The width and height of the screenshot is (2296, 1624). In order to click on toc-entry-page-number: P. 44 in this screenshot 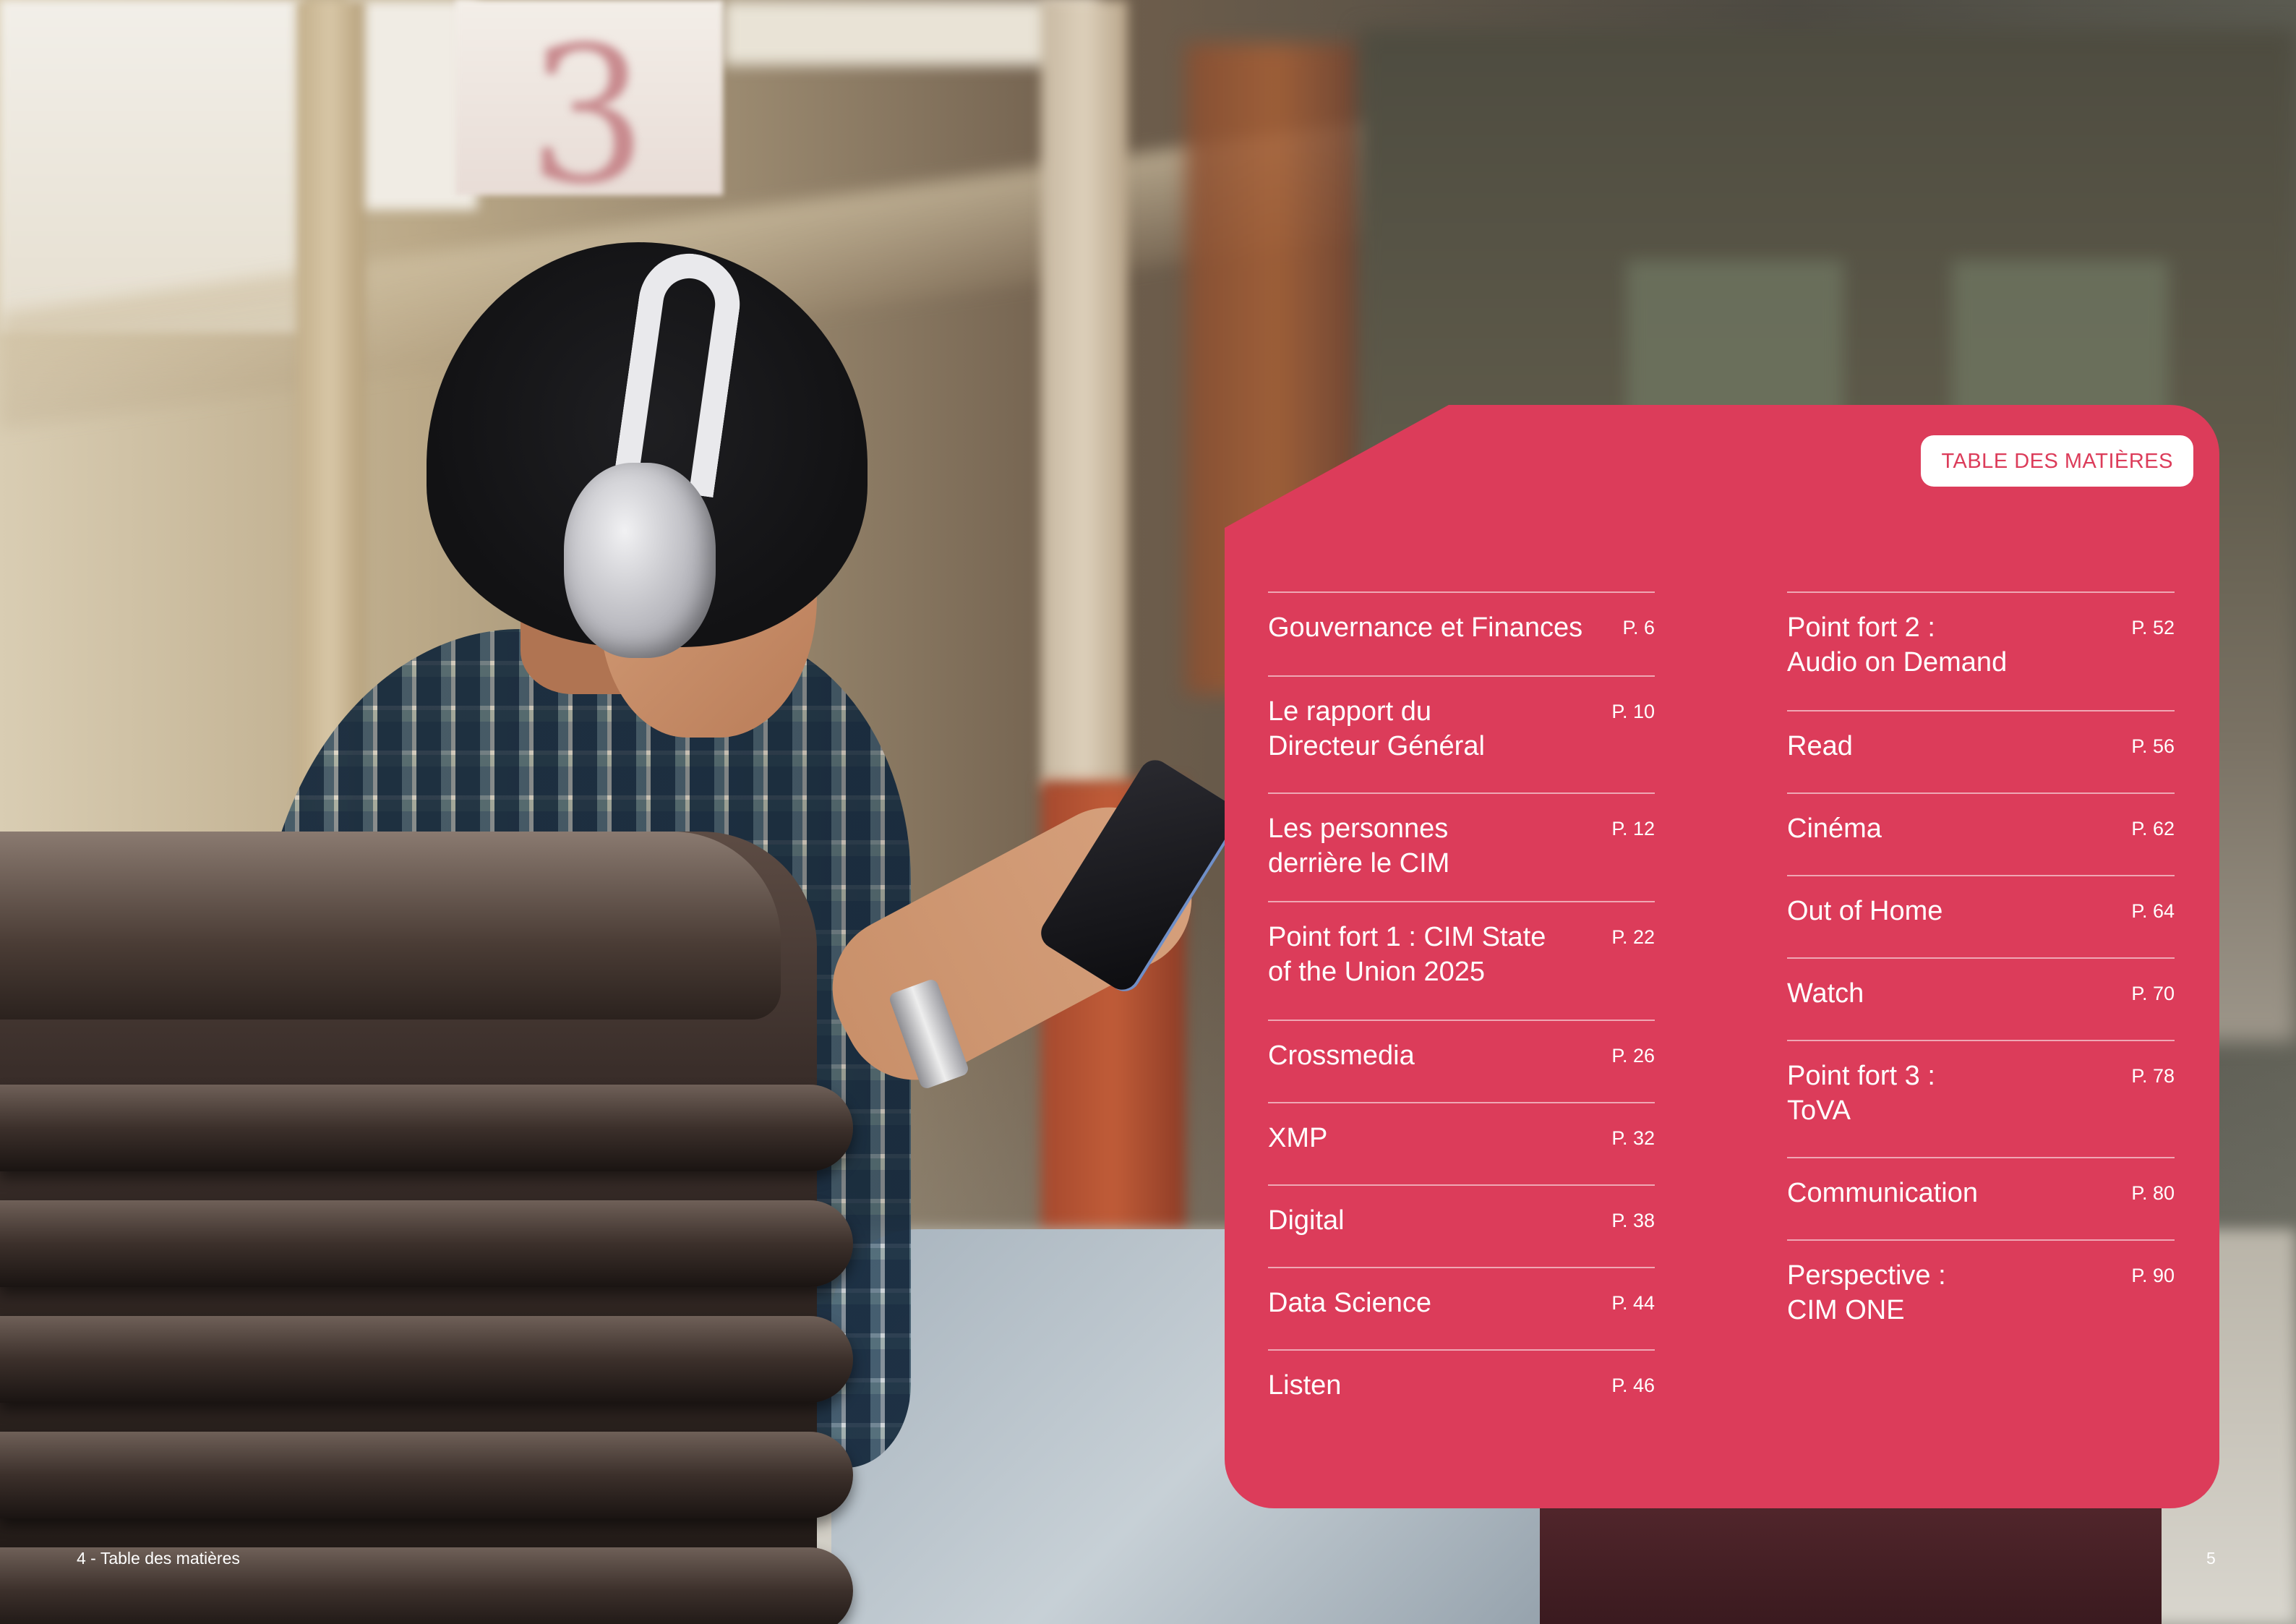, I will do `click(1633, 1303)`.